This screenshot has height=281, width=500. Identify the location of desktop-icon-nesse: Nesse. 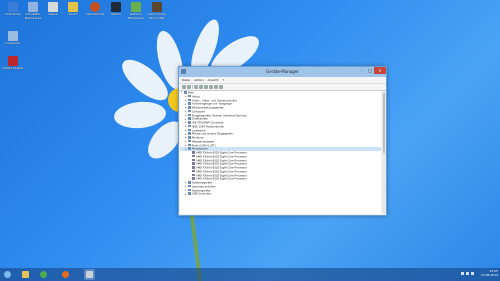
(53, 9).